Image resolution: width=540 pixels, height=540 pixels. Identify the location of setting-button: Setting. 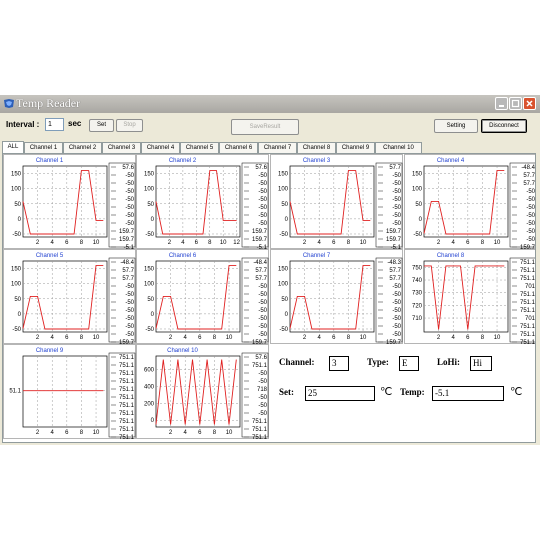
(456, 126).